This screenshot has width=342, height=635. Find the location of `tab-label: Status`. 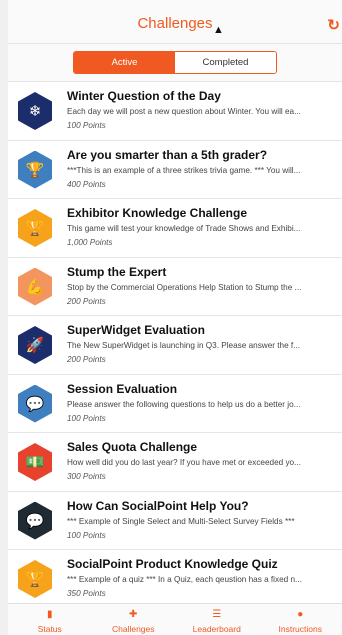

tab-label: Status is located at coordinates (49, 629).